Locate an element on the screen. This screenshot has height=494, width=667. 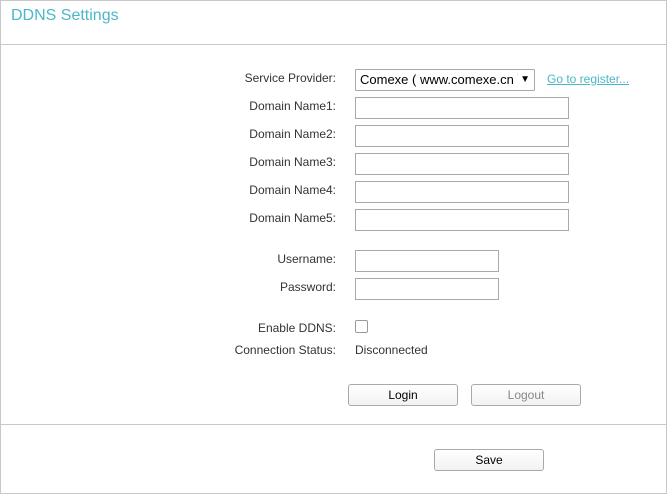
domain-name-1-label: Domain Name1: is located at coordinates (292, 106).